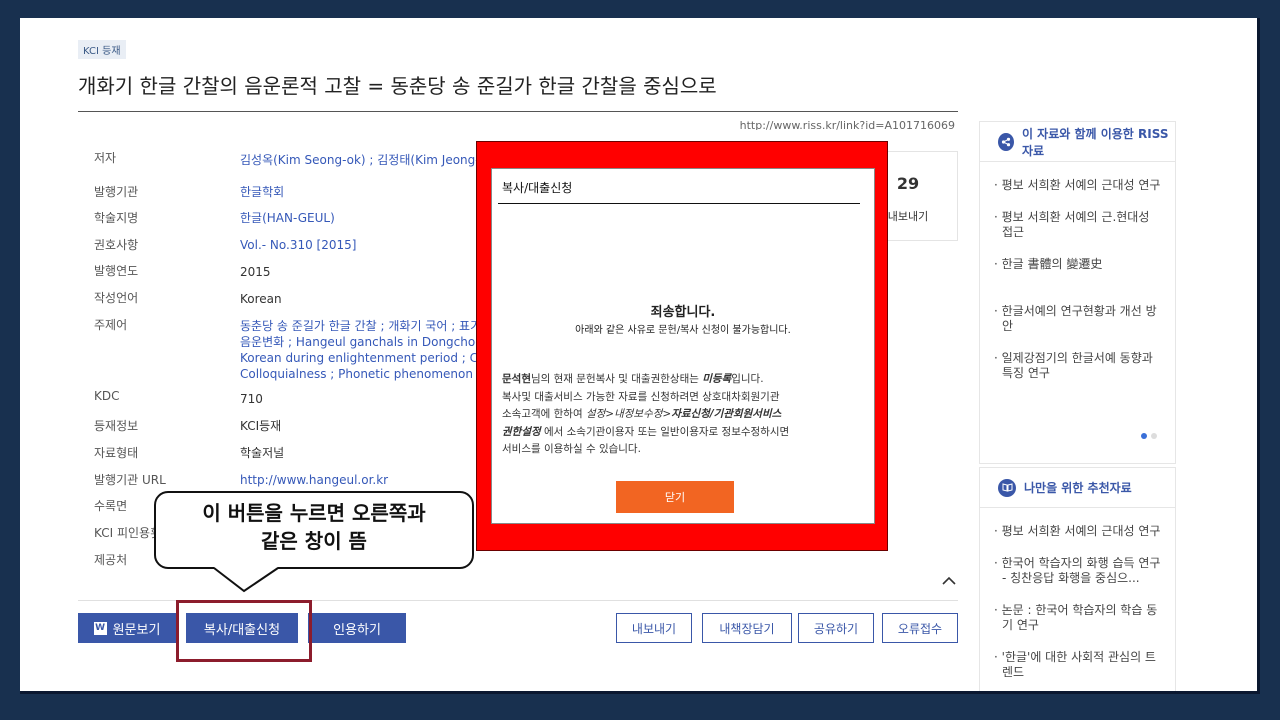  I want to click on volume-value: Vol.- No.310 [2015], so click(298, 245).